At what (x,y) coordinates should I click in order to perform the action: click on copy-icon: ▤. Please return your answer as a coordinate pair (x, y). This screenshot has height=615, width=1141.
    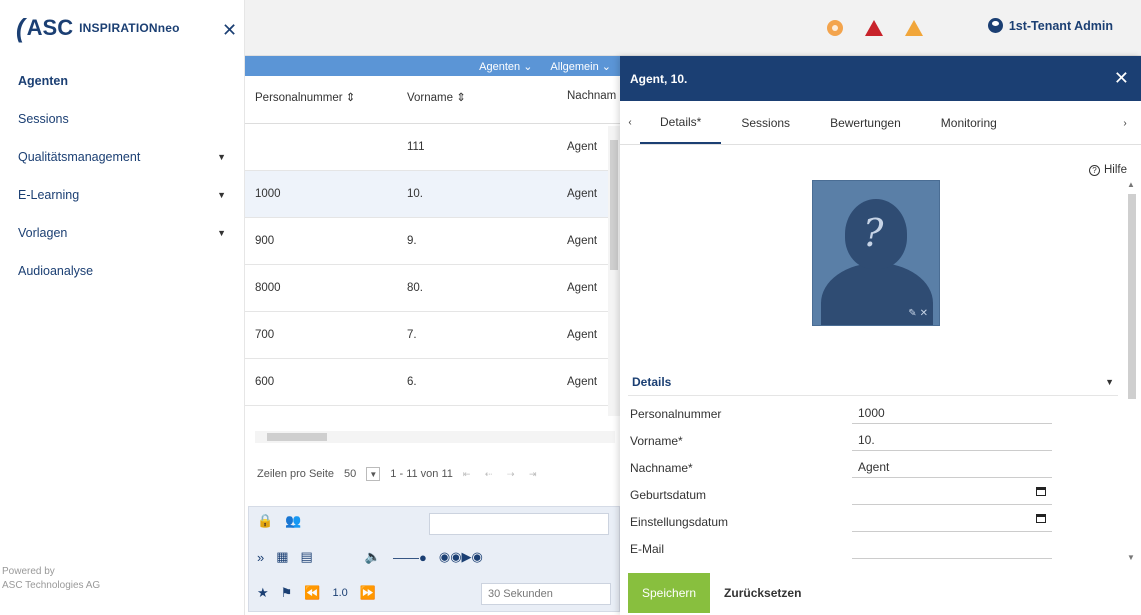
    Looking at the image, I should click on (307, 557).